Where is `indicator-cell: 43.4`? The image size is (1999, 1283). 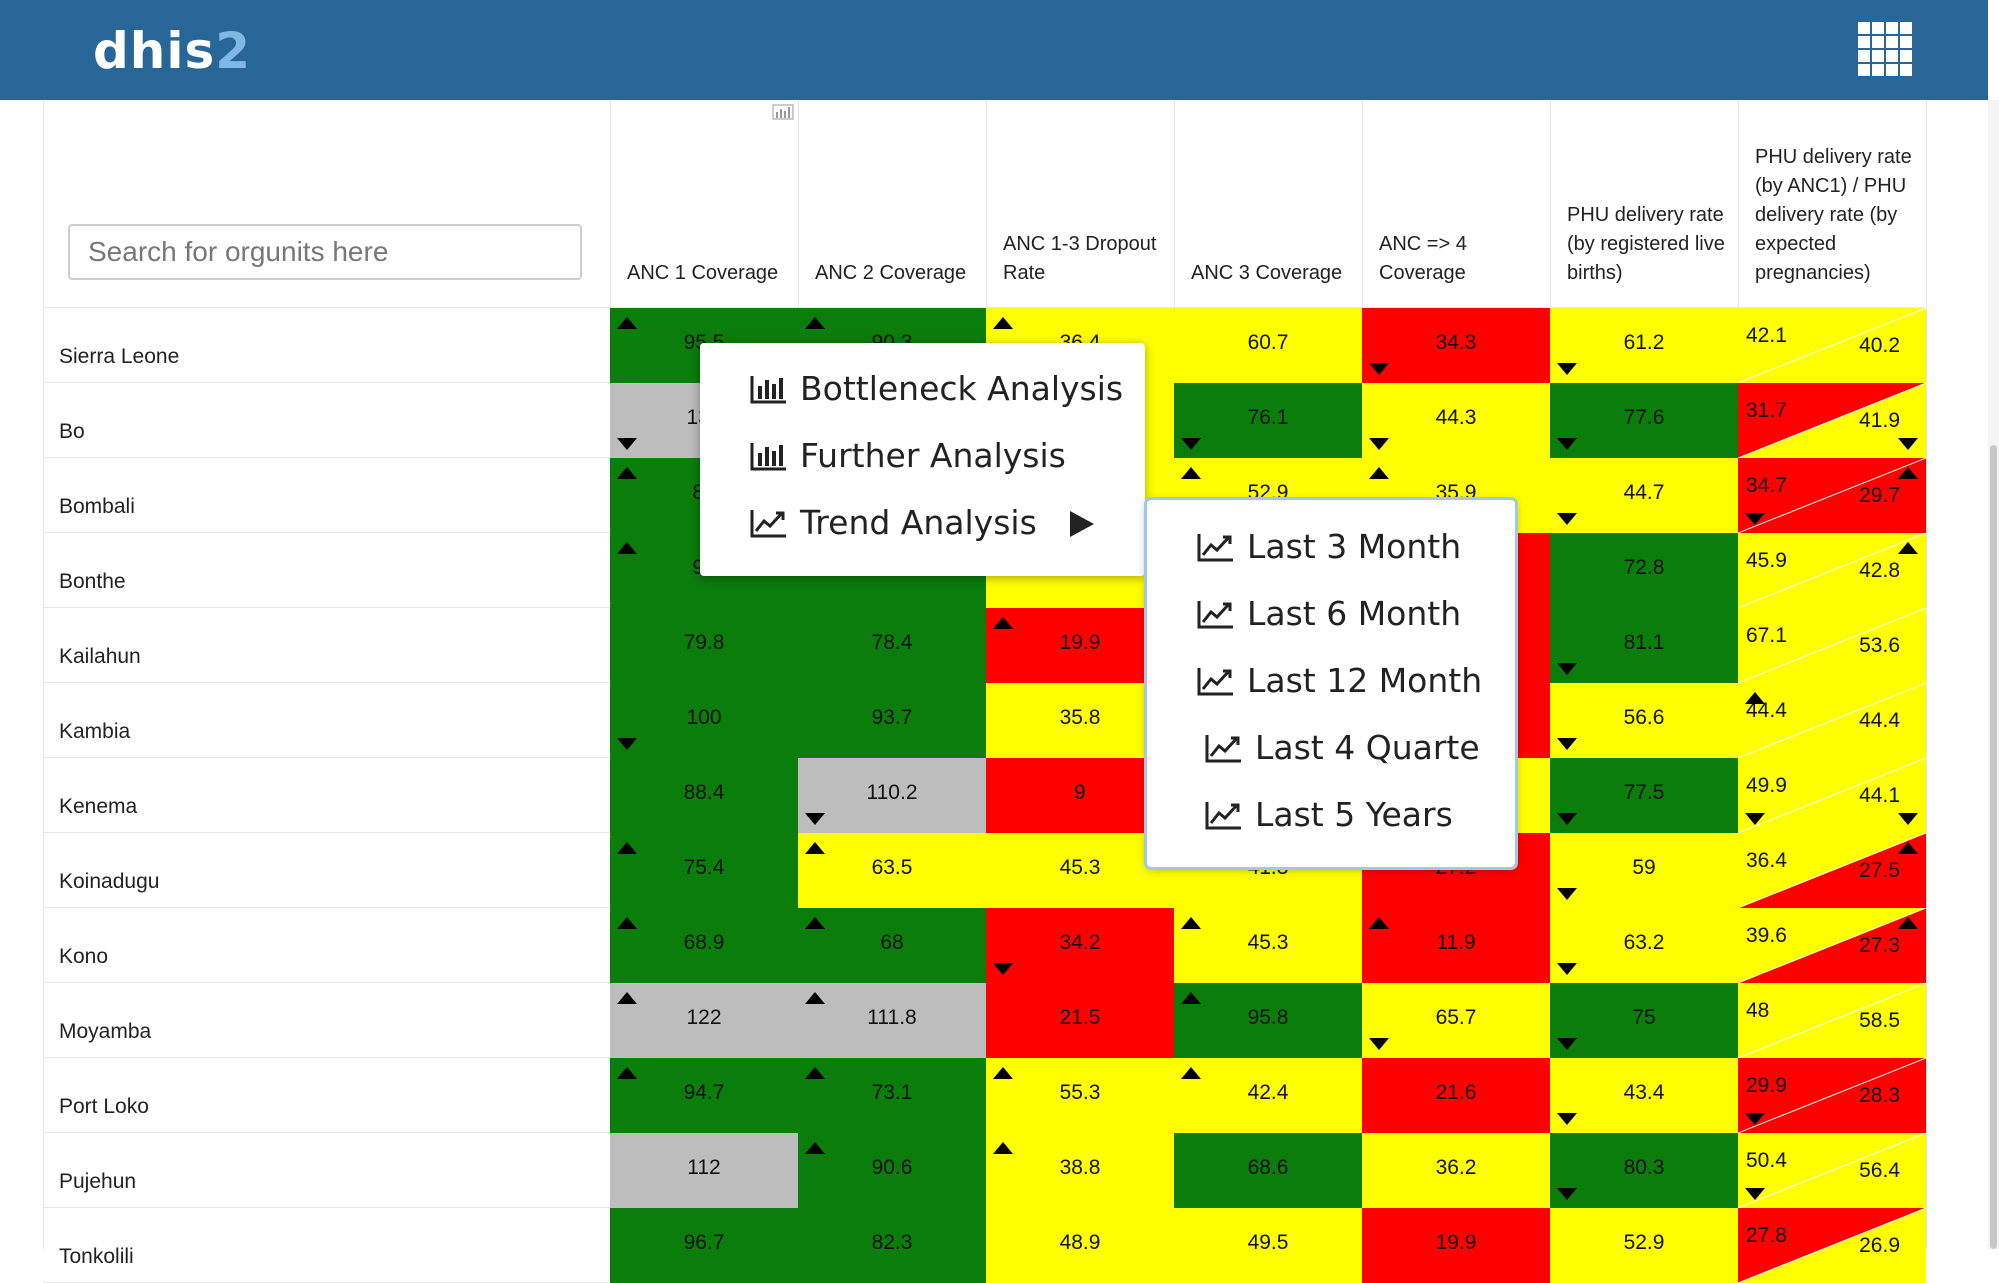 indicator-cell: 43.4 is located at coordinates (1644, 1095).